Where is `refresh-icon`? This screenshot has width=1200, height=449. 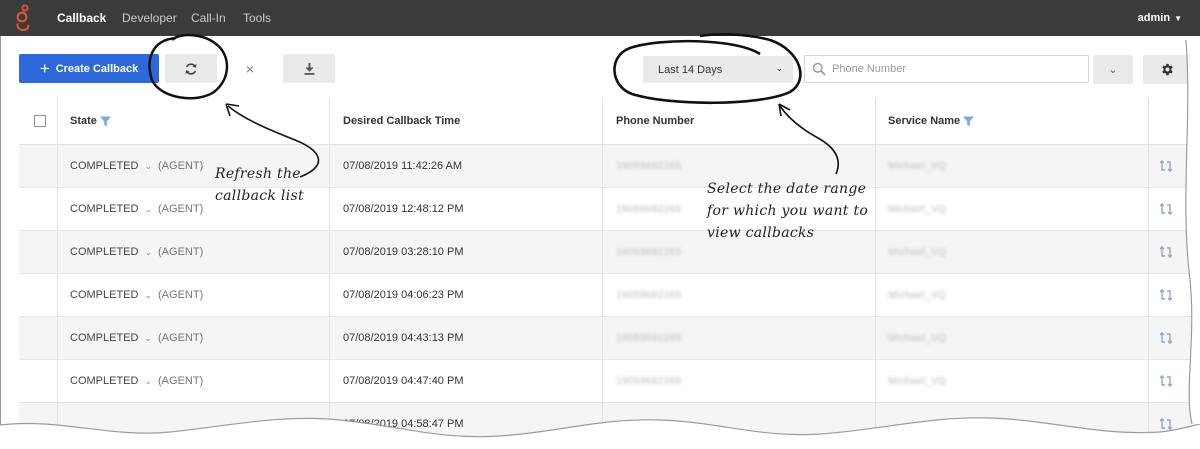
refresh-icon is located at coordinates (191, 68).